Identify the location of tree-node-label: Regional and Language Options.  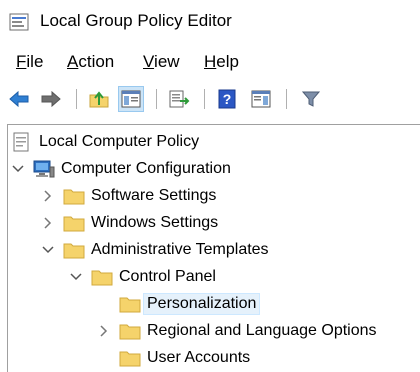
(262, 330).